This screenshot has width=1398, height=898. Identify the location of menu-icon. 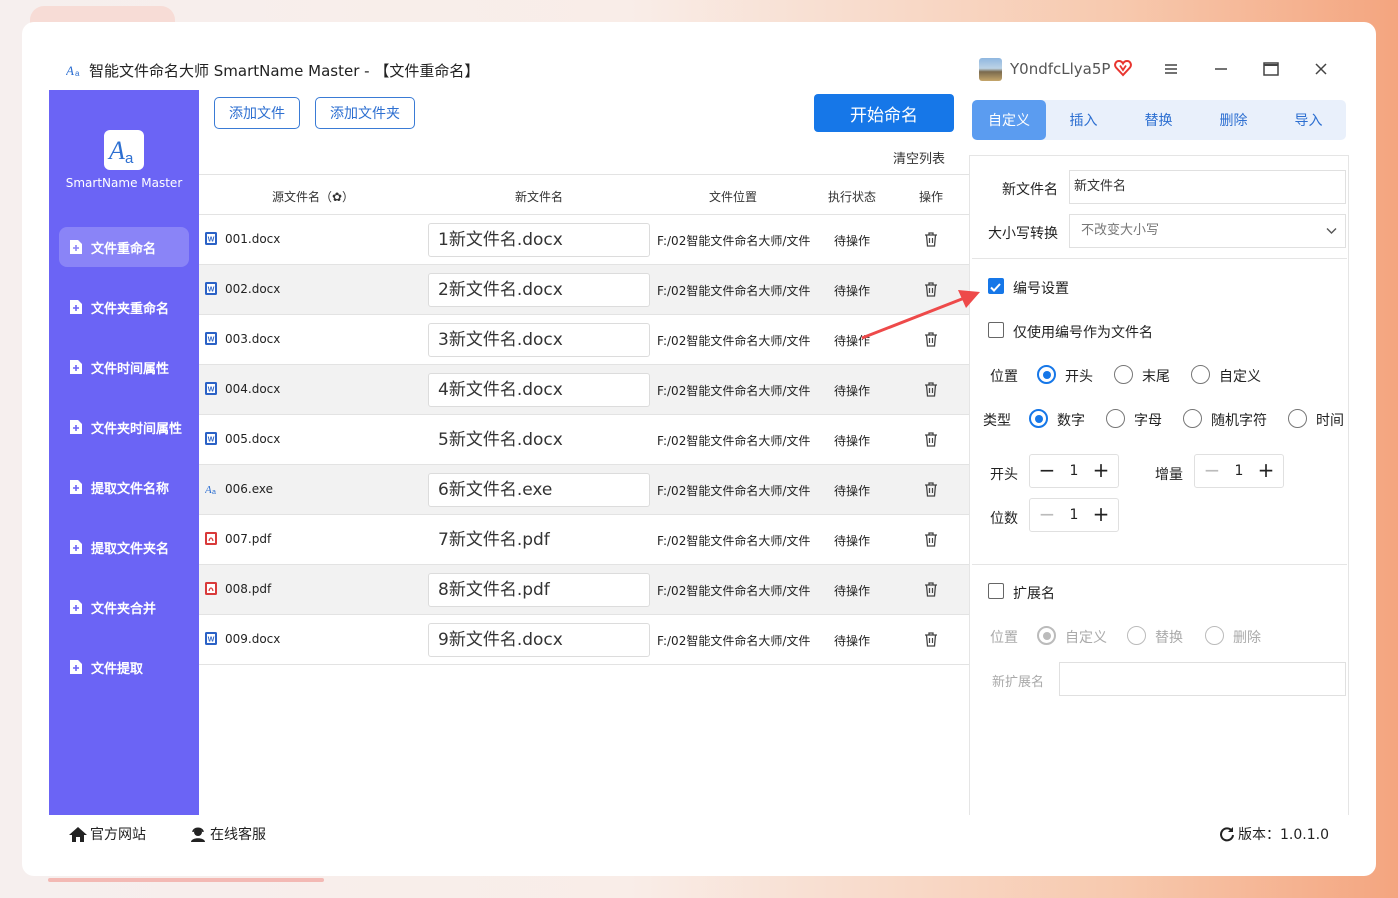
(1171, 69).